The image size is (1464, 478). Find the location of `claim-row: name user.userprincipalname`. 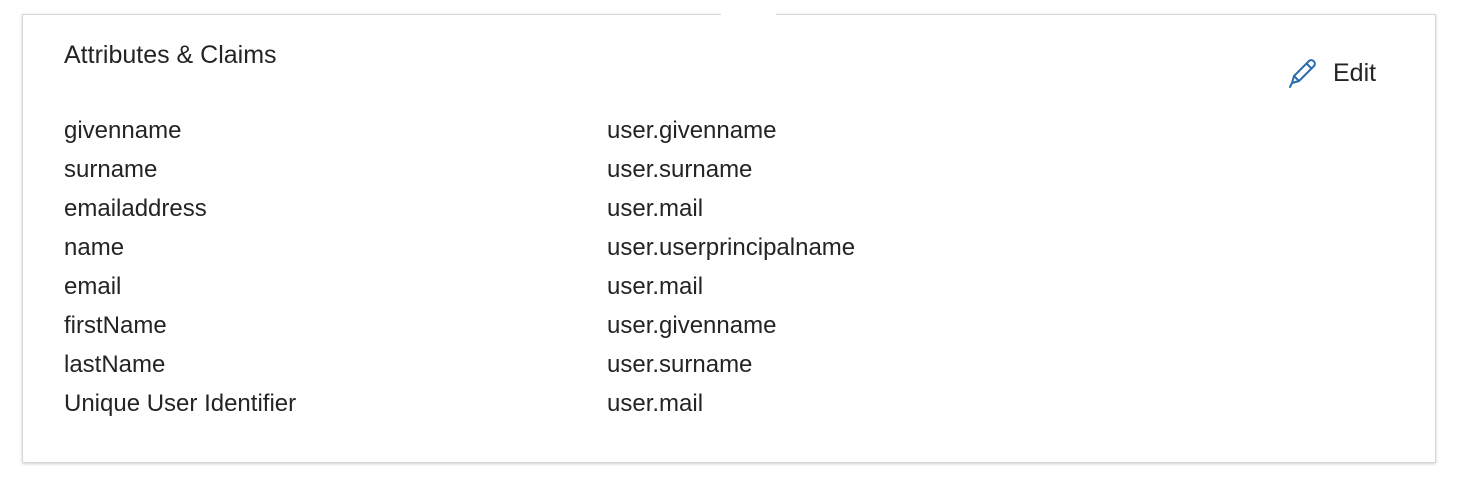

claim-row: name user.userprincipalname is located at coordinates (714, 251).